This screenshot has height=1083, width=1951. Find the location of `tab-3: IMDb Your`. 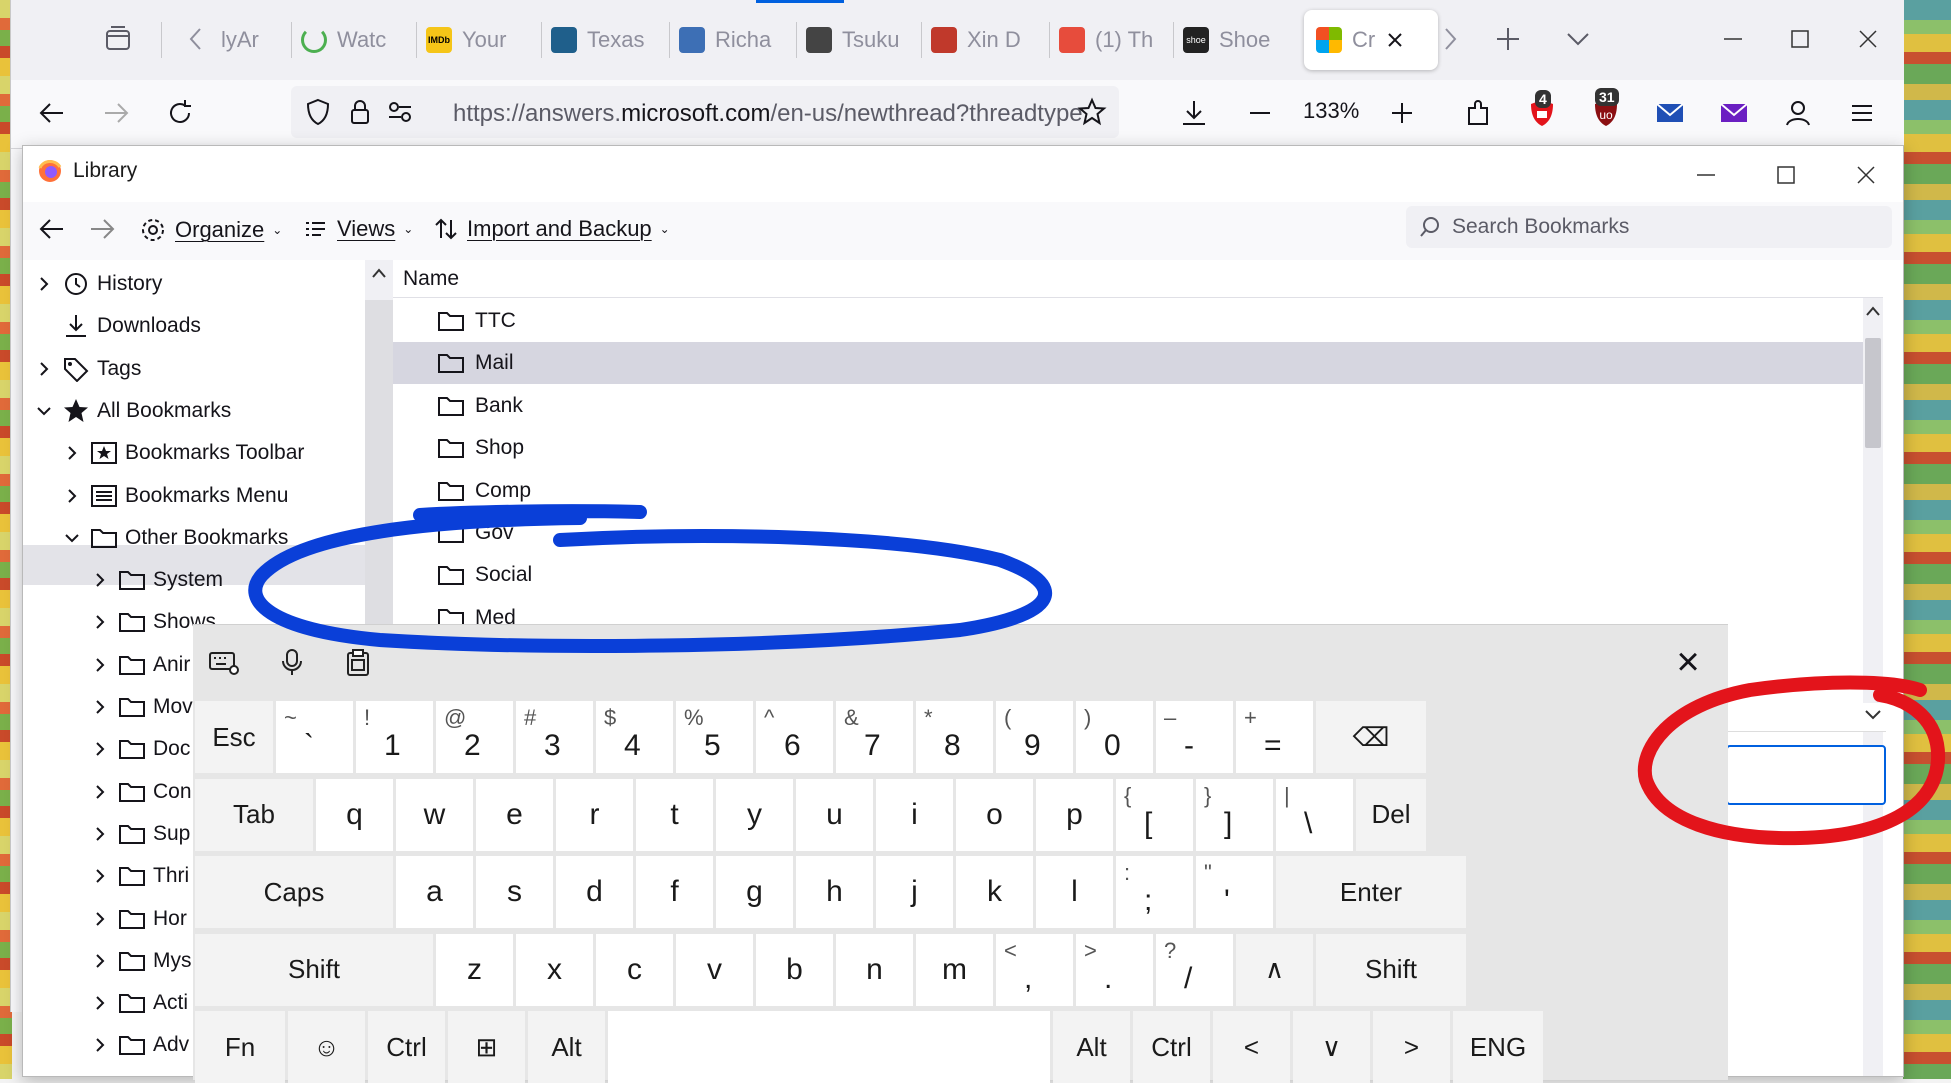

tab-3: IMDb Your is located at coordinates (480, 40).